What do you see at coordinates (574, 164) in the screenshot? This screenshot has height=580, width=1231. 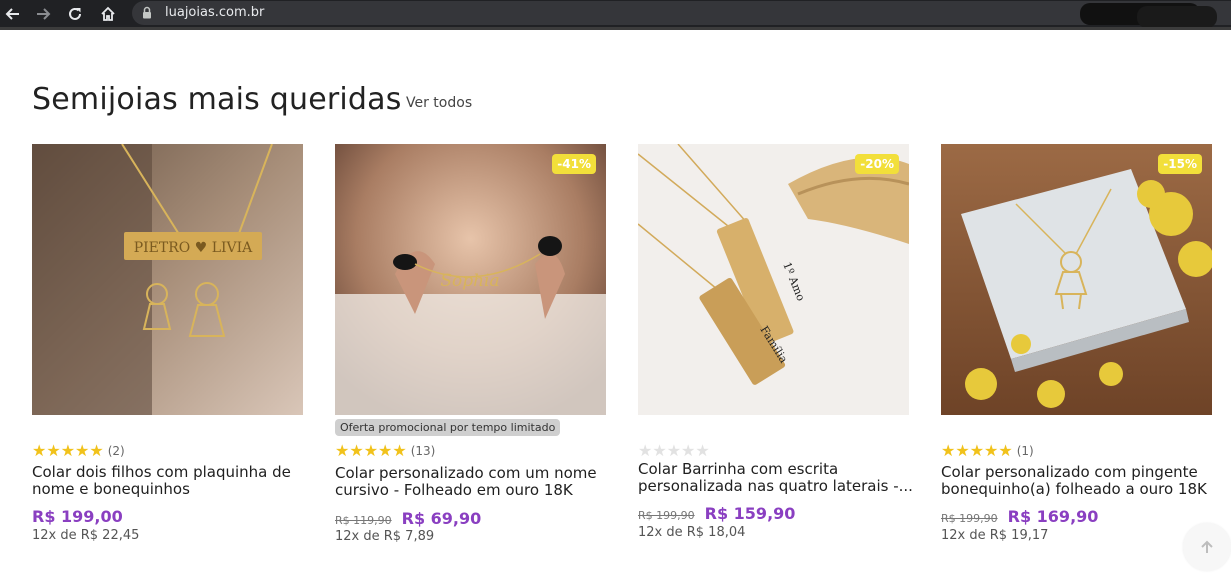 I see `discount-badge: -41%` at bounding box center [574, 164].